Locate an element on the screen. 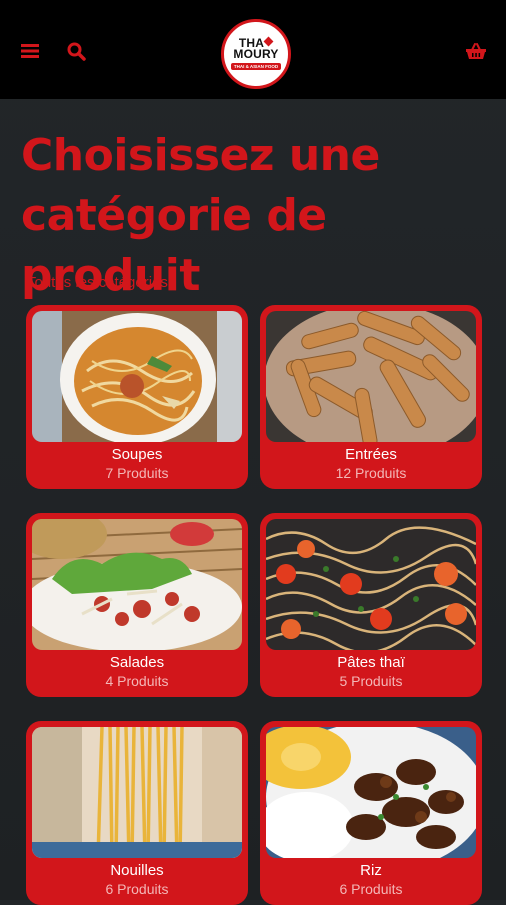 The image size is (506, 905). category-card-entrees: Entrées 12 Produits is located at coordinates (371, 397).